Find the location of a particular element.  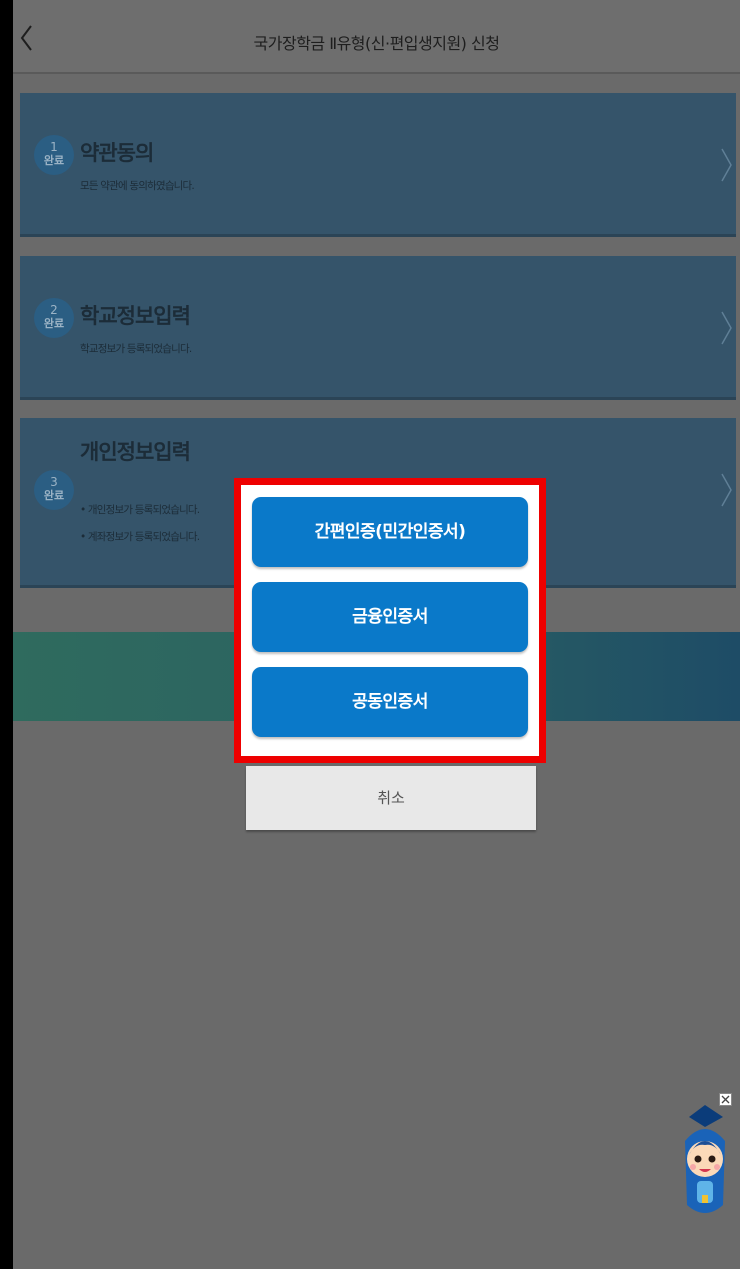

step-number: 2 is located at coordinates (54, 310).